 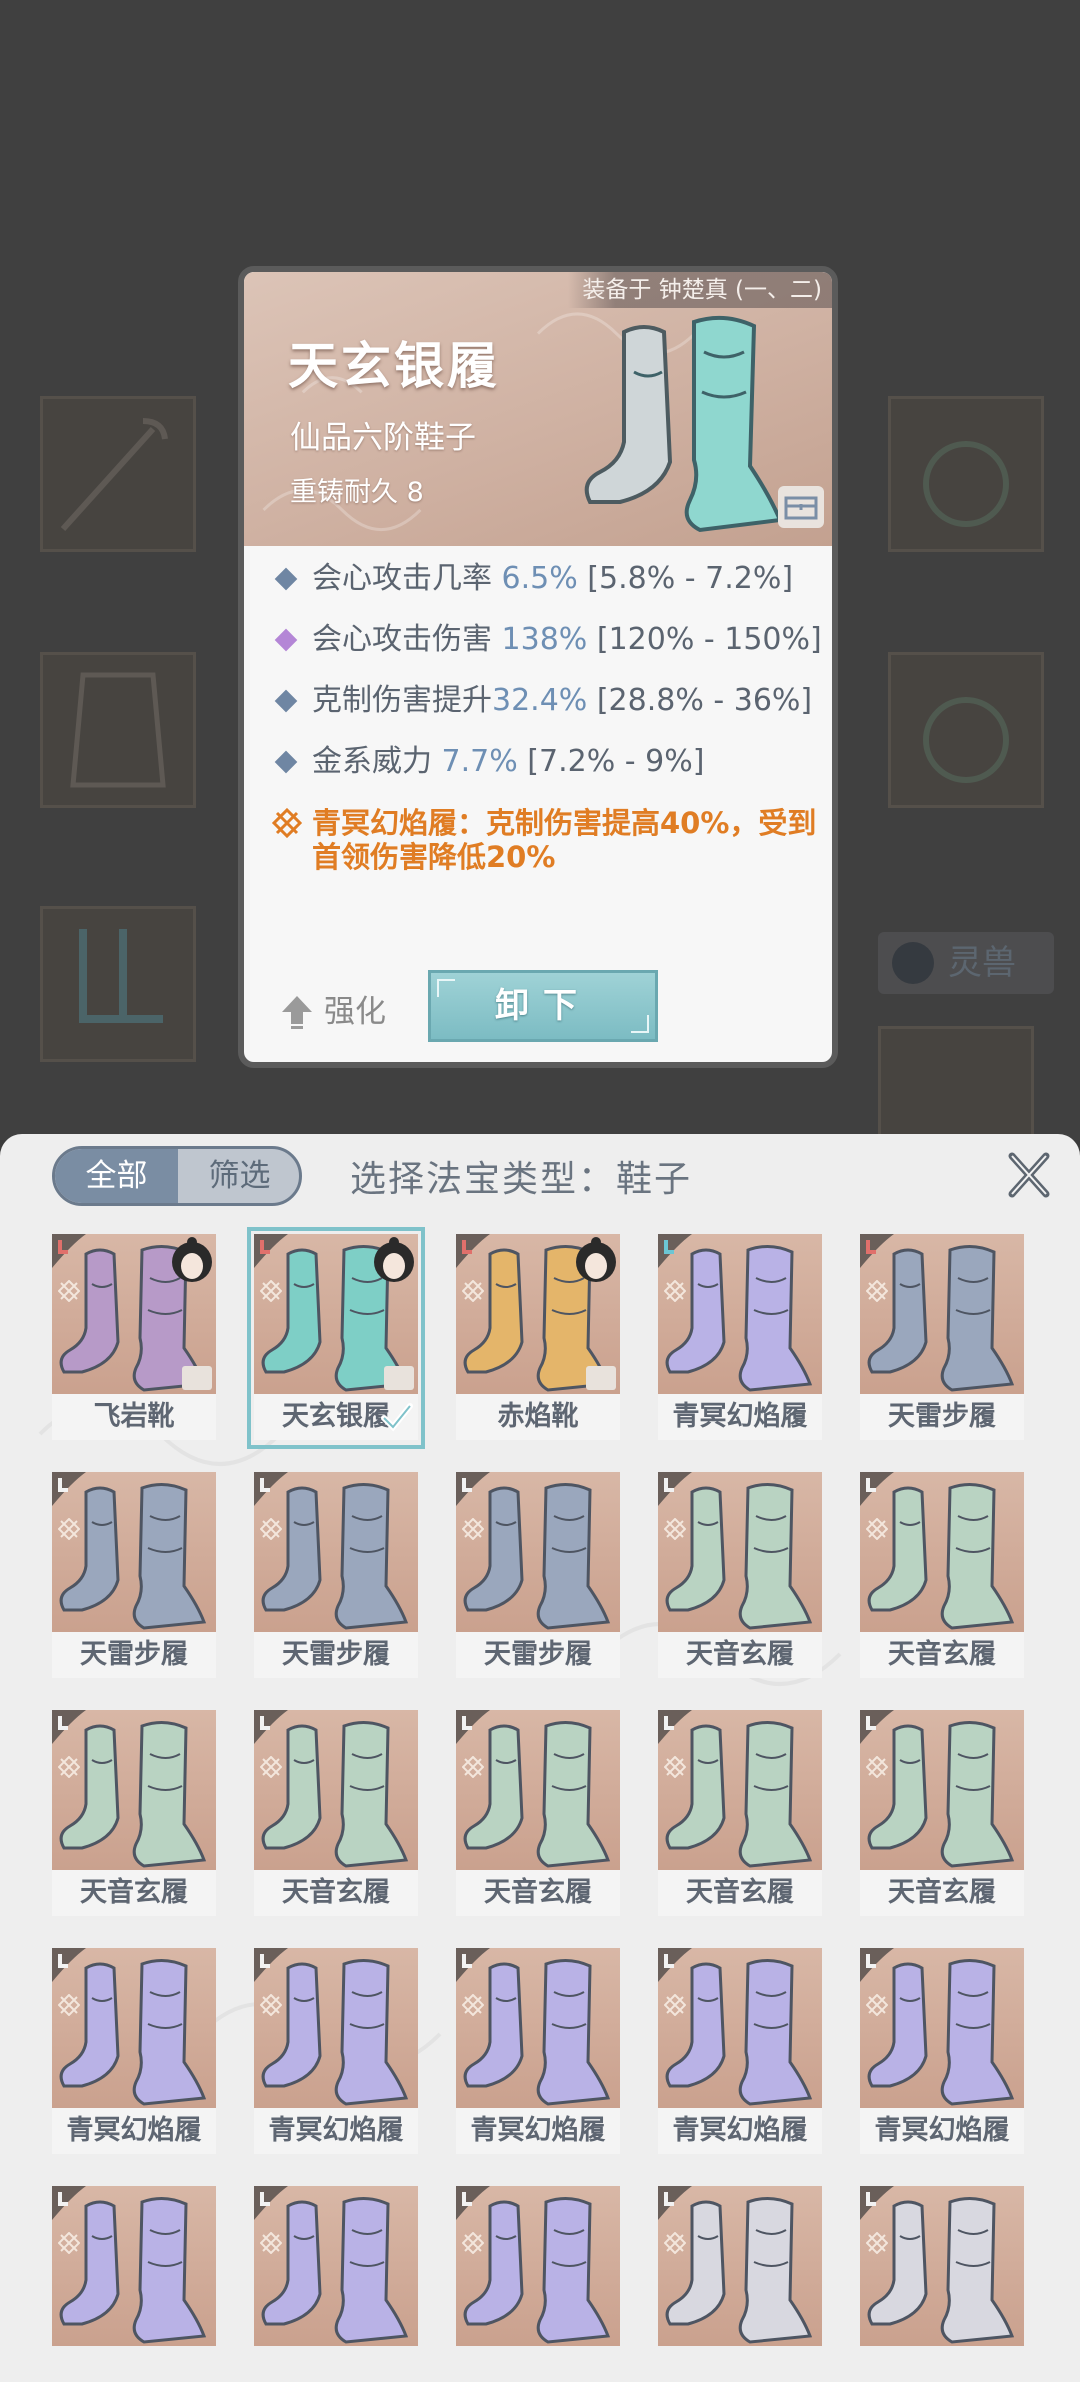 I want to click on spirit-beast-tab: 灵兽, so click(x=966, y=963).